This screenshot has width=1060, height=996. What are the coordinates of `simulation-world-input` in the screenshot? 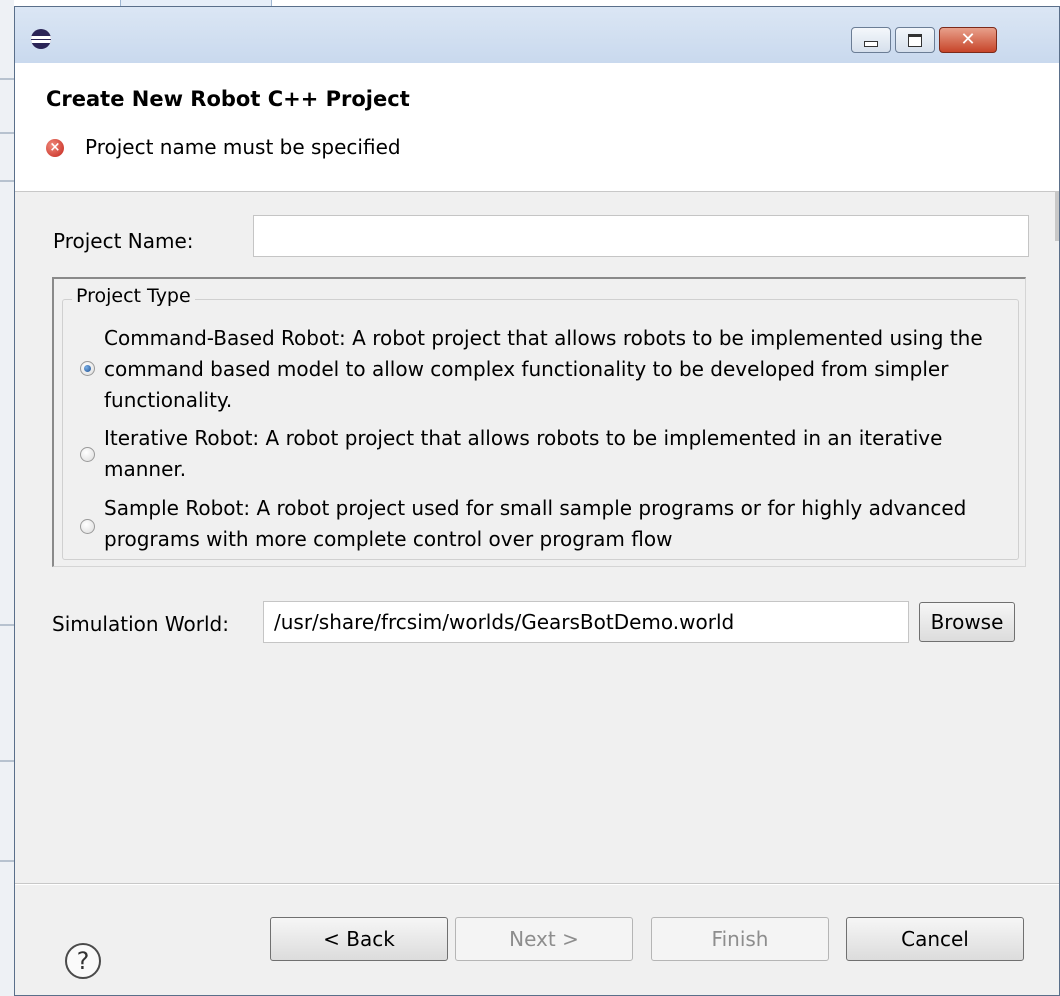 It's located at (586, 622).